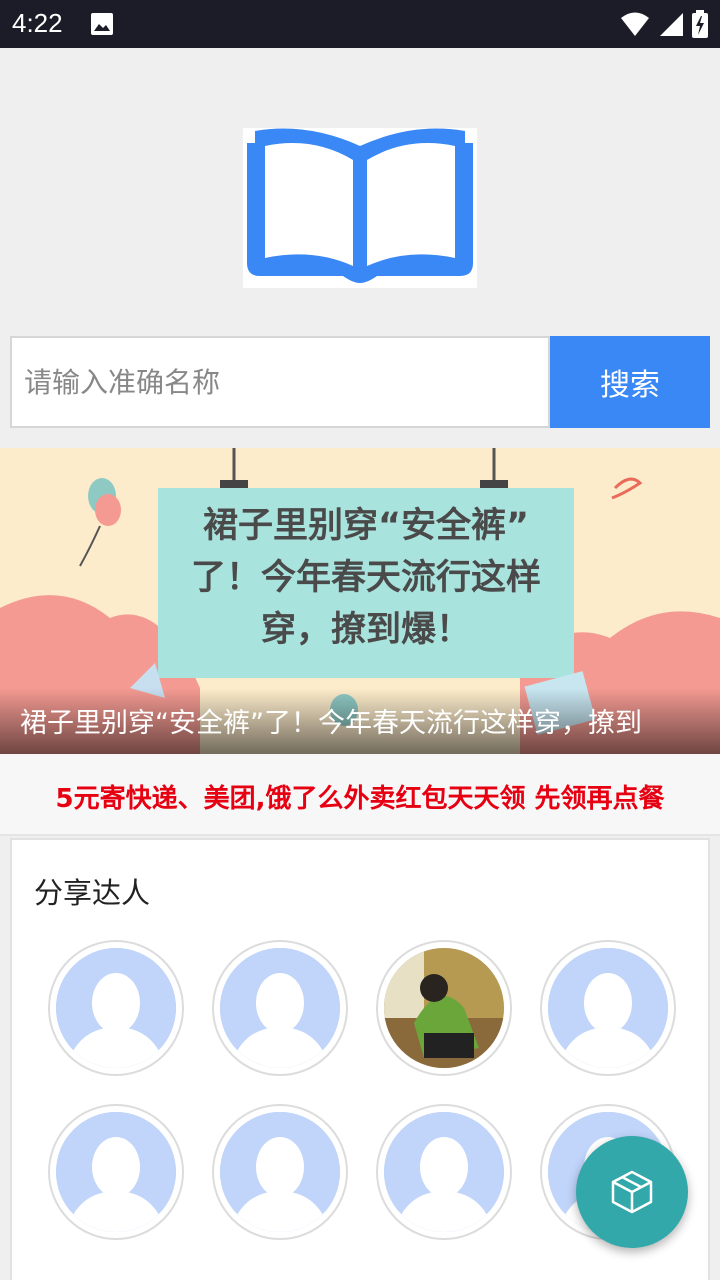  Describe the element at coordinates (630, 382) in the screenshot. I see `search-button: 搜索` at that location.